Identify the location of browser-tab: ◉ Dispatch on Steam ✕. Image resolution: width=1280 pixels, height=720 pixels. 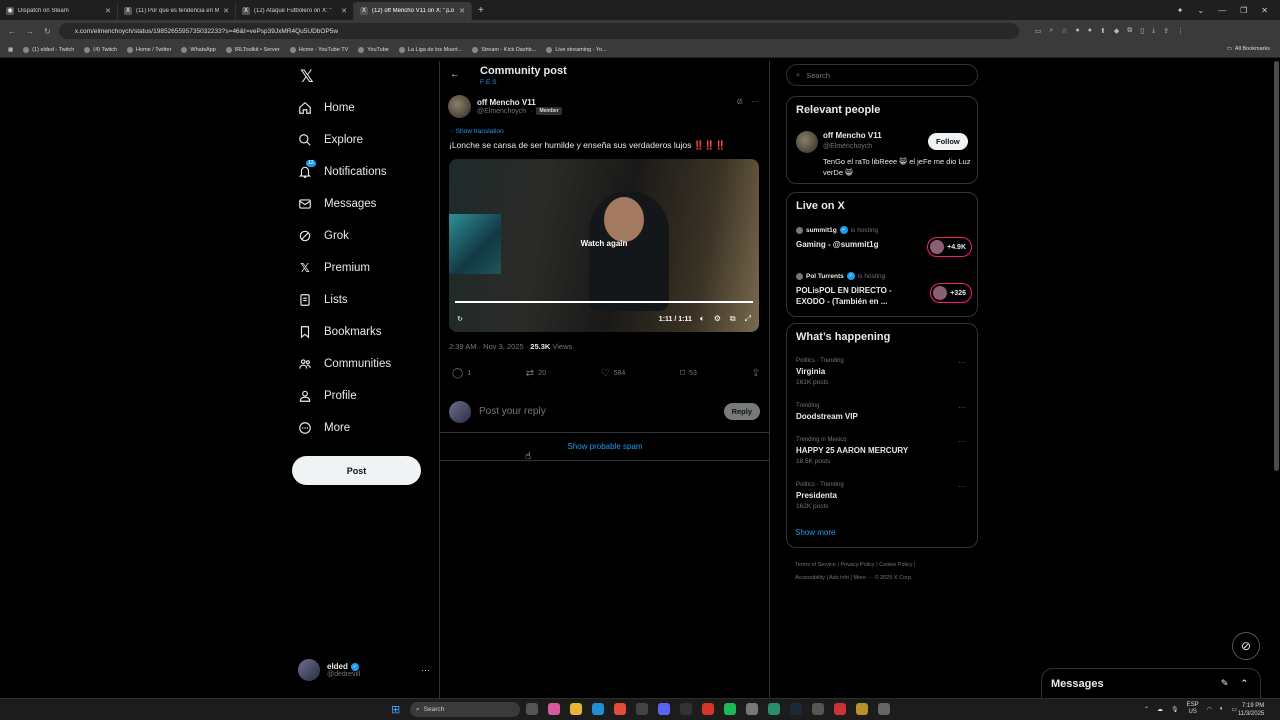
(59, 11).